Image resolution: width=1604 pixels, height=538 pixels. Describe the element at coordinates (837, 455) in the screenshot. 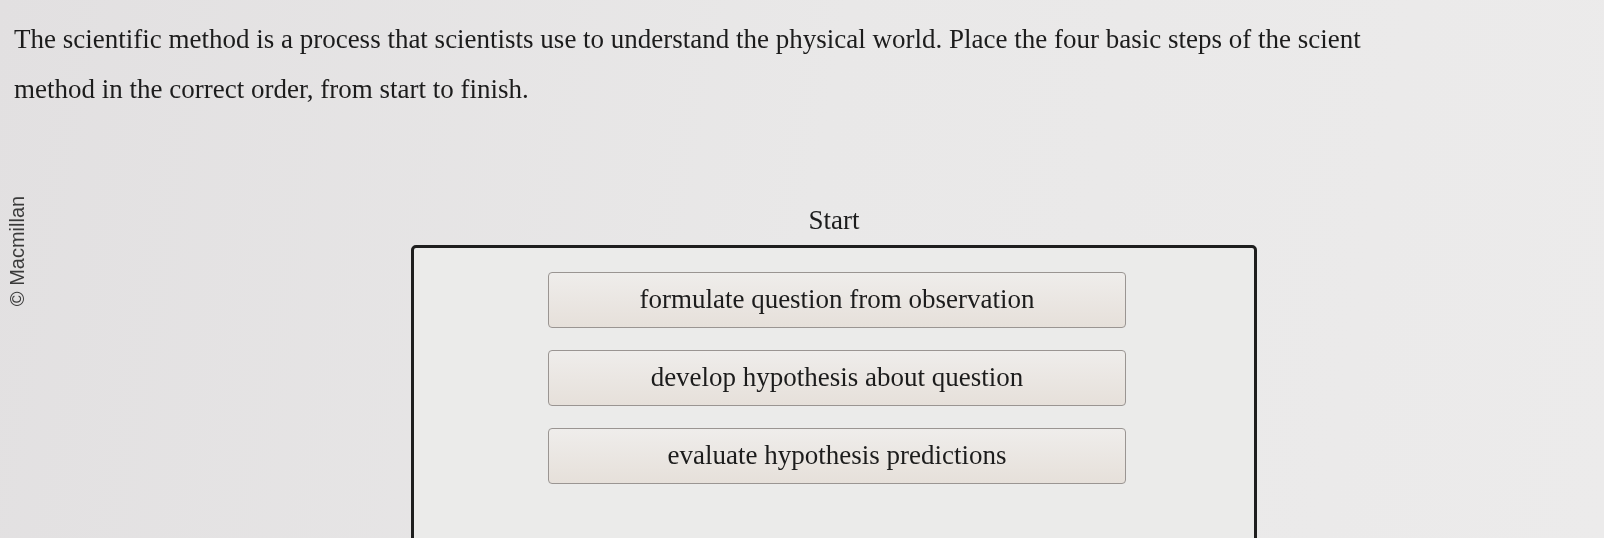

I see `draggable-step: evaluate hypothesis predictions` at that location.